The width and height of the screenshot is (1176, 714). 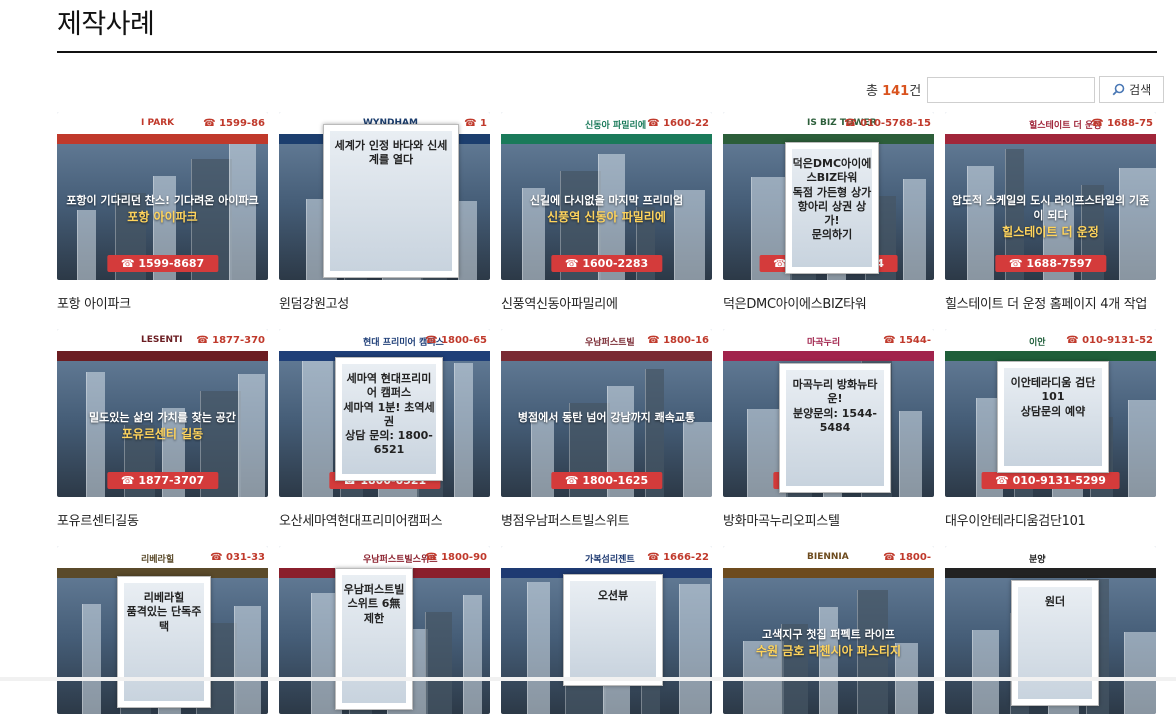 I want to click on portfolio-card: 리베라힐☎ 031-33금계 가정리베라힐품격있는 단독주택, so click(x=162, y=630).